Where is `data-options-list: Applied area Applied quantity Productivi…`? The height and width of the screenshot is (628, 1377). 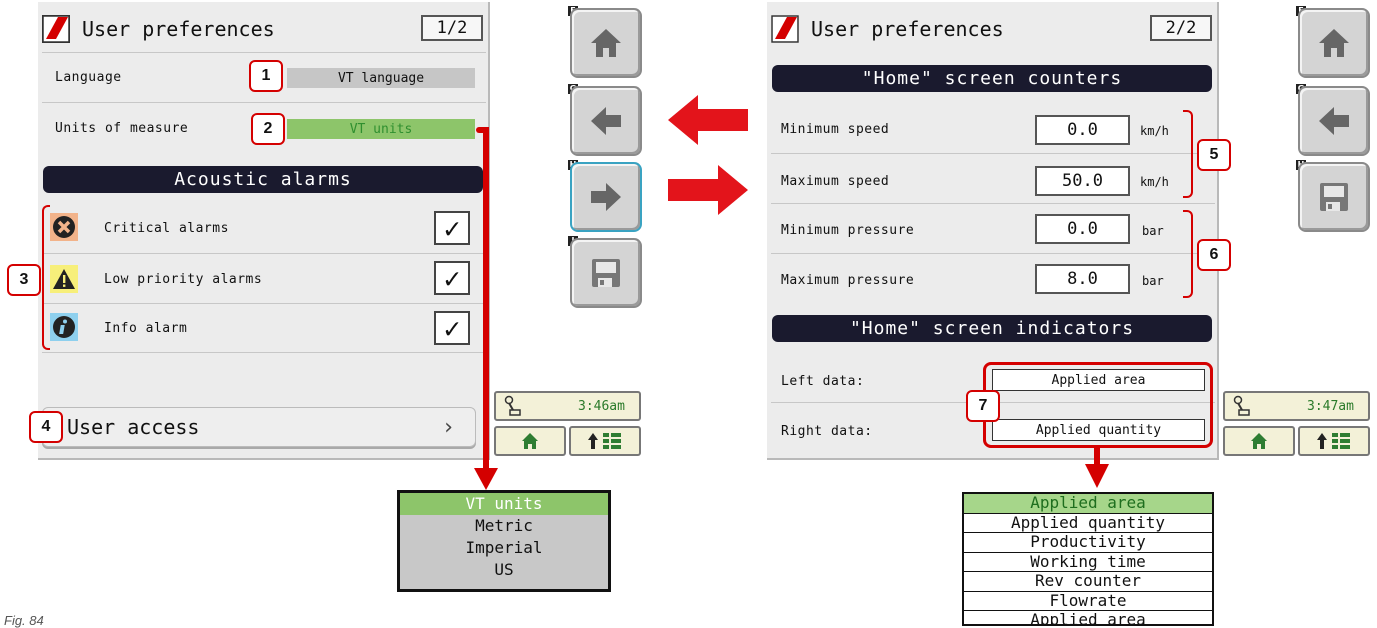
data-options-list: Applied area Applied quantity Productivi… is located at coordinates (1088, 559).